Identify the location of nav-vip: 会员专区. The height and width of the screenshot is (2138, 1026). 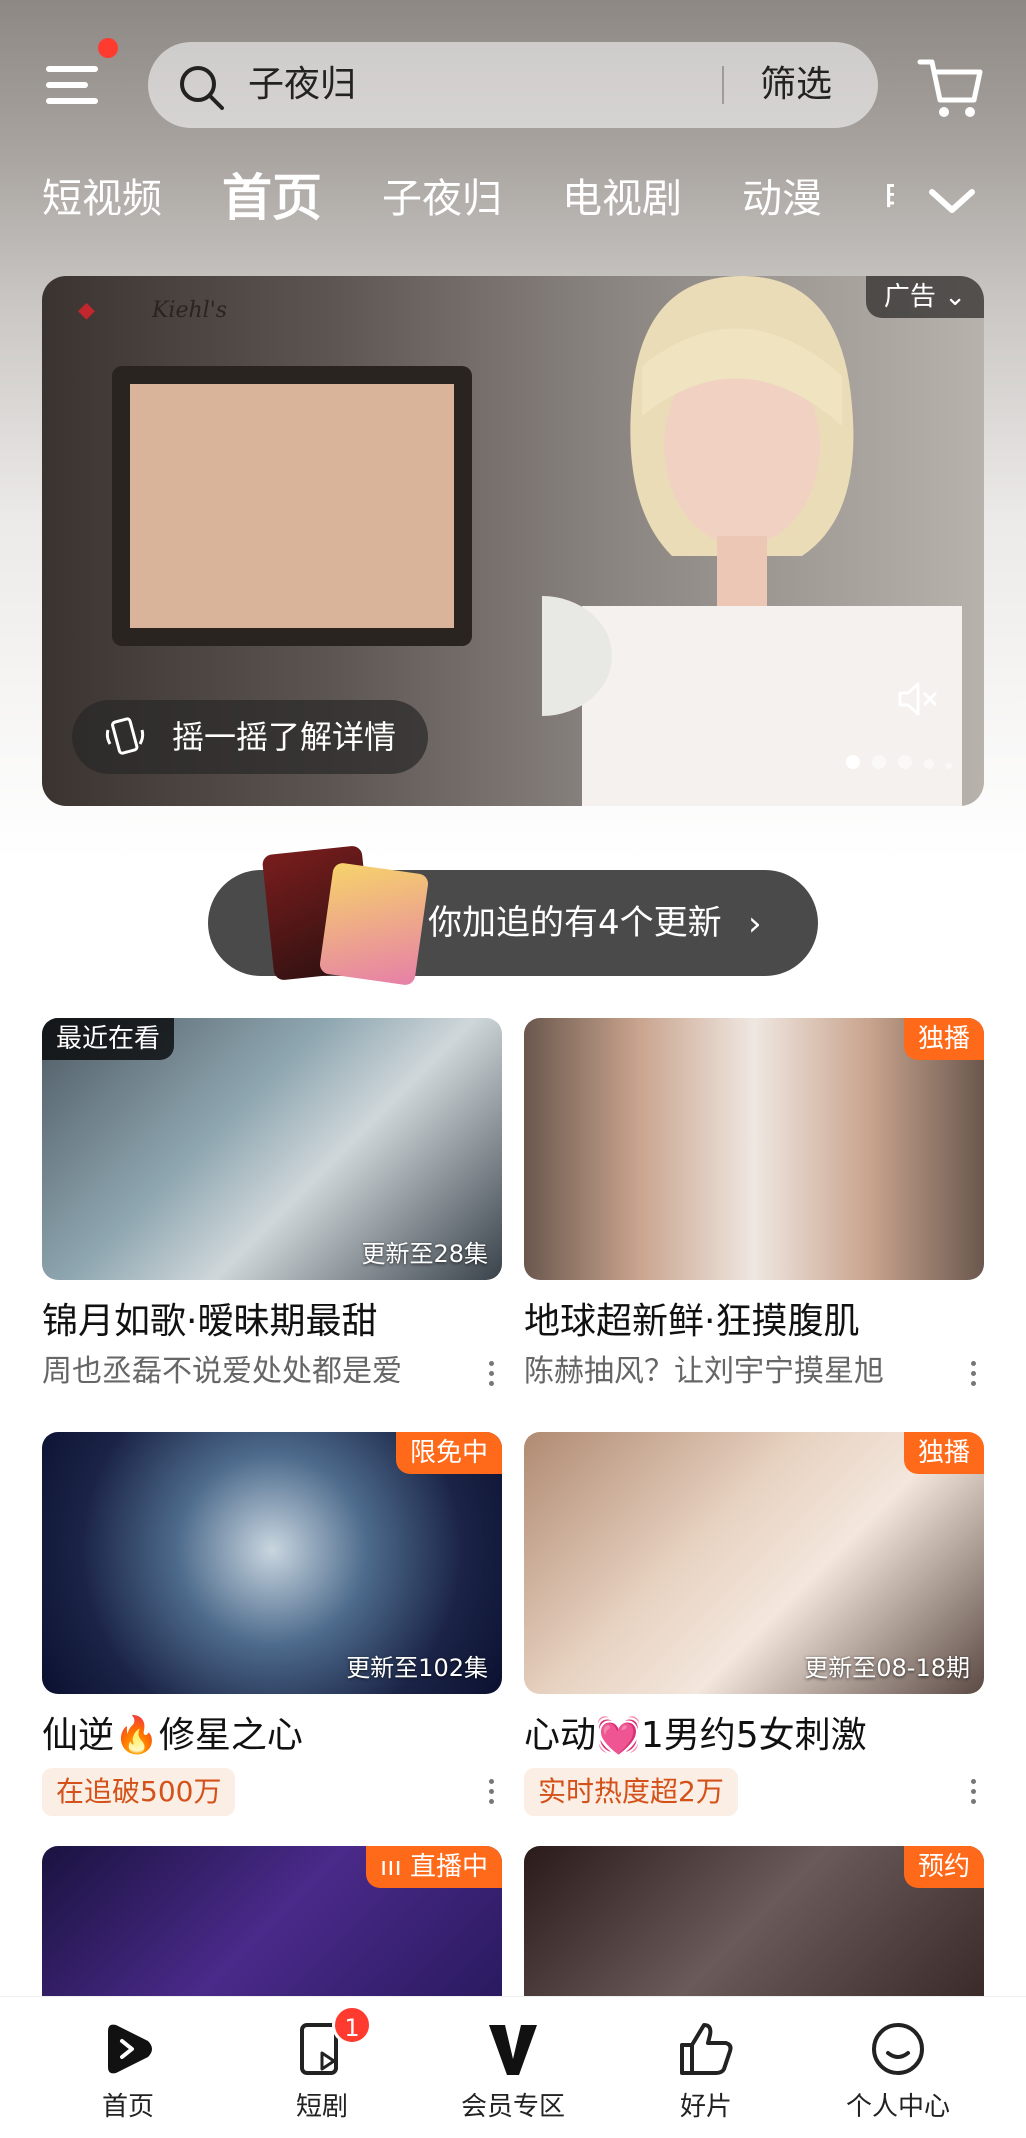
(513, 2067).